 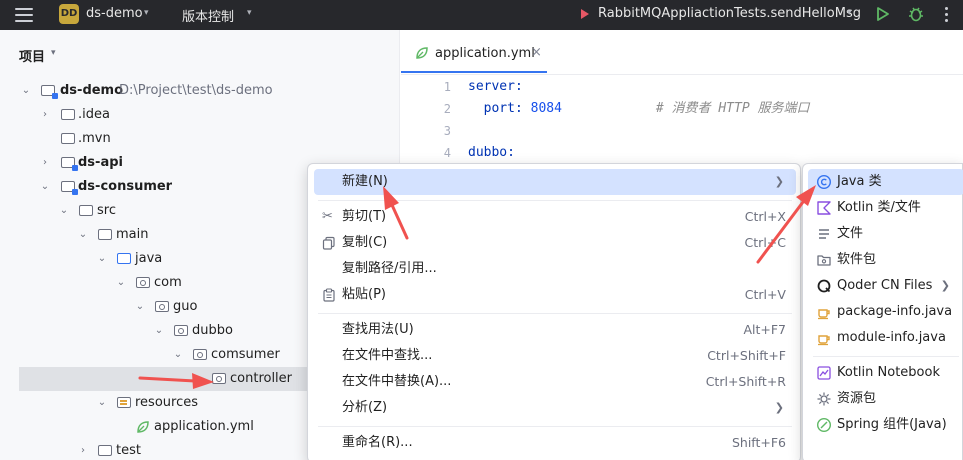 What do you see at coordinates (885, 208) in the screenshot?
I see `submenu-item-kotlin: Kotlin 类/文件` at bounding box center [885, 208].